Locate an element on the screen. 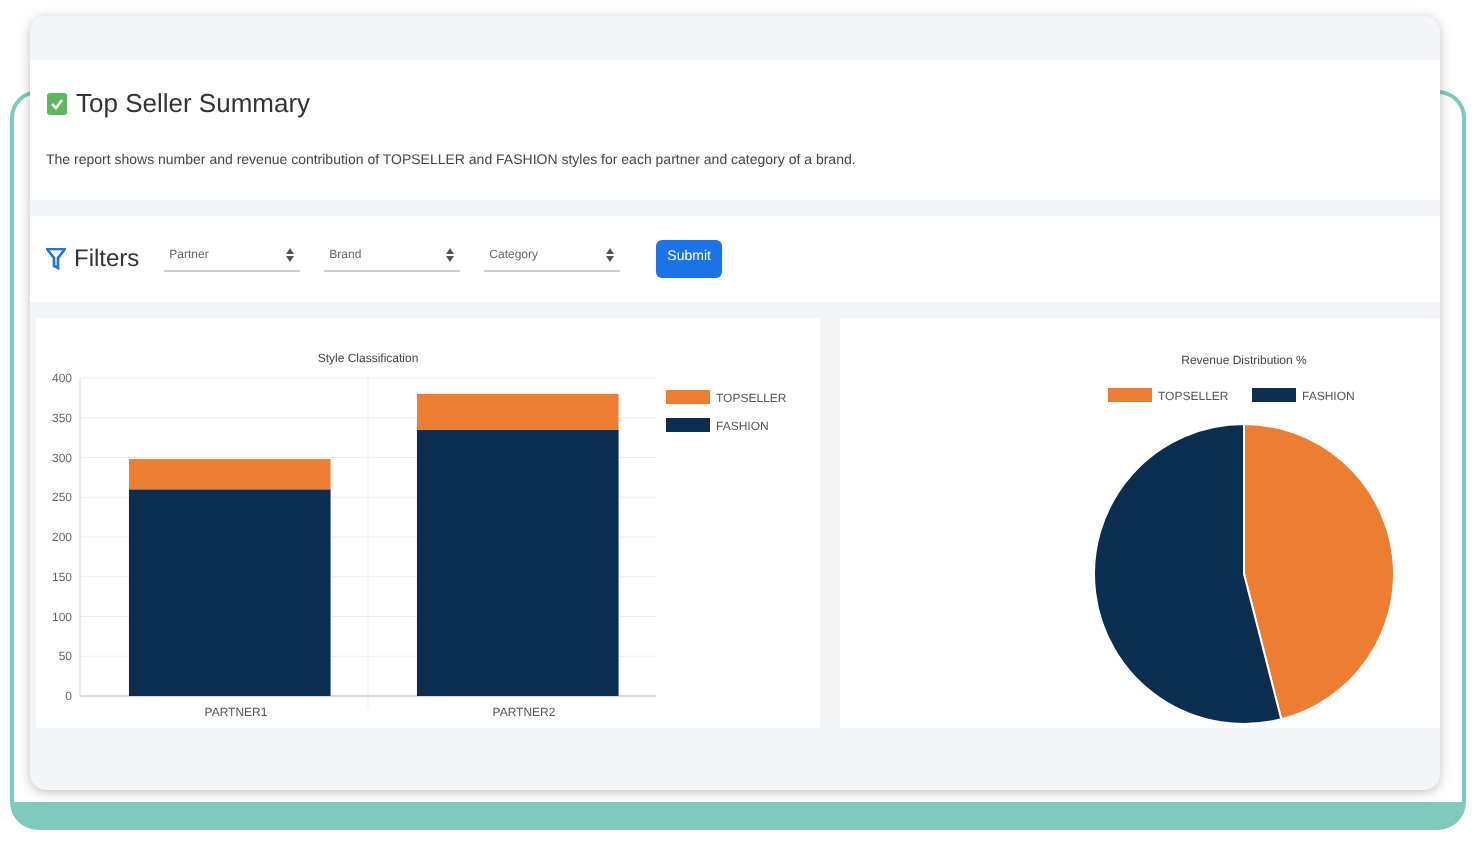 This screenshot has height=846, width=1478. filters-label: Filters is located at coordinates (107, 259).